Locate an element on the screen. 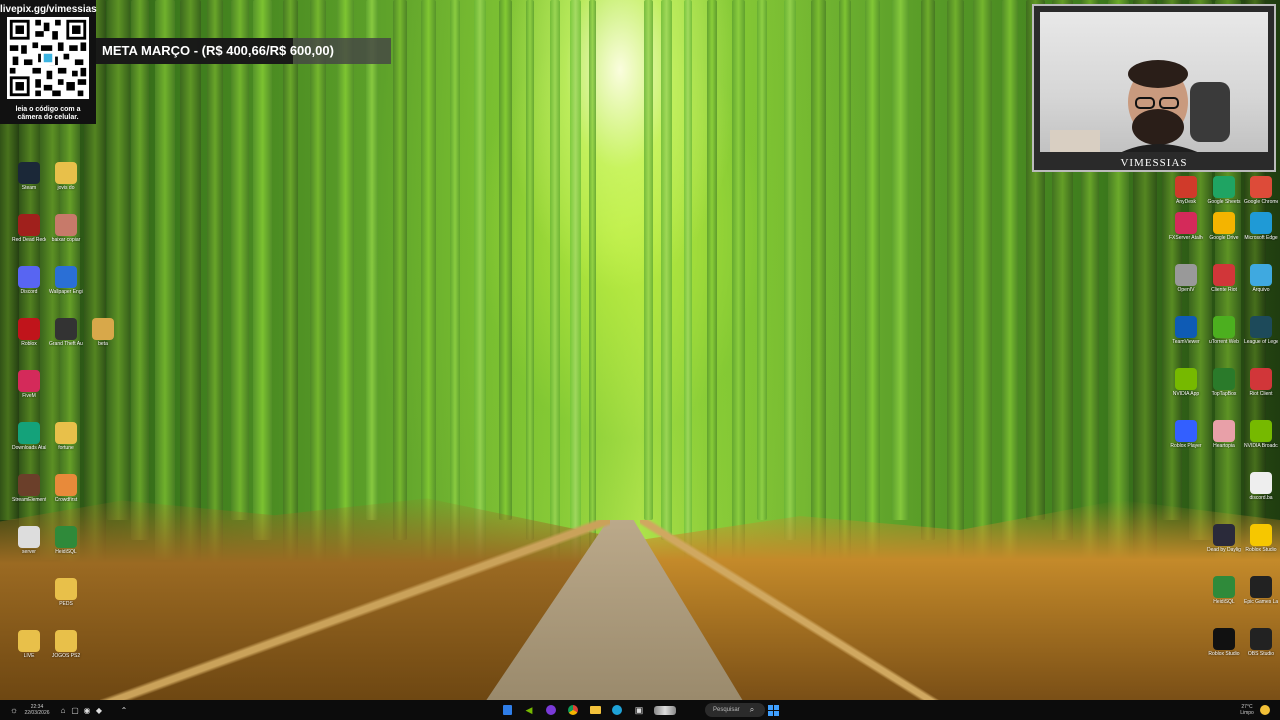  webcam-name: VIMESSIAS is located at coordinates (1154, 163).